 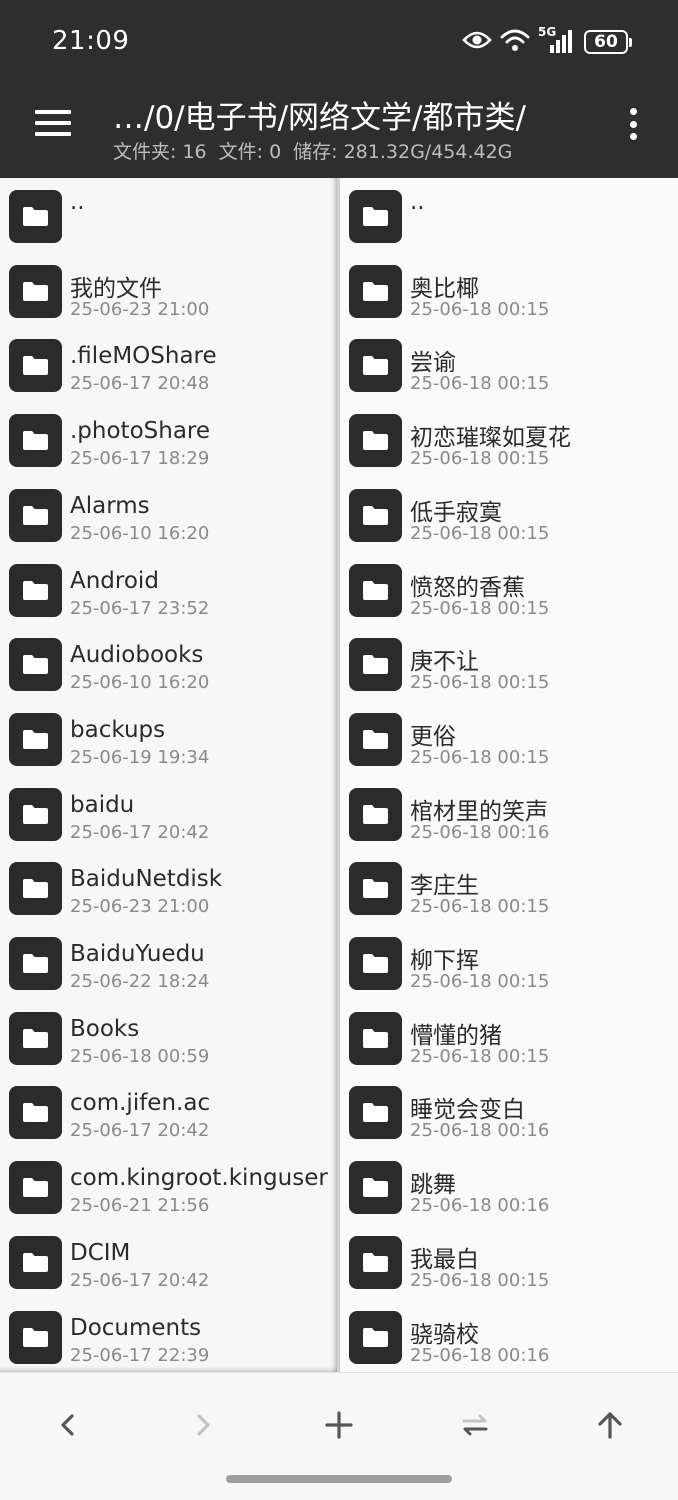 I want to click on folder-name: 柳下挥, so click(x=444, y=961).